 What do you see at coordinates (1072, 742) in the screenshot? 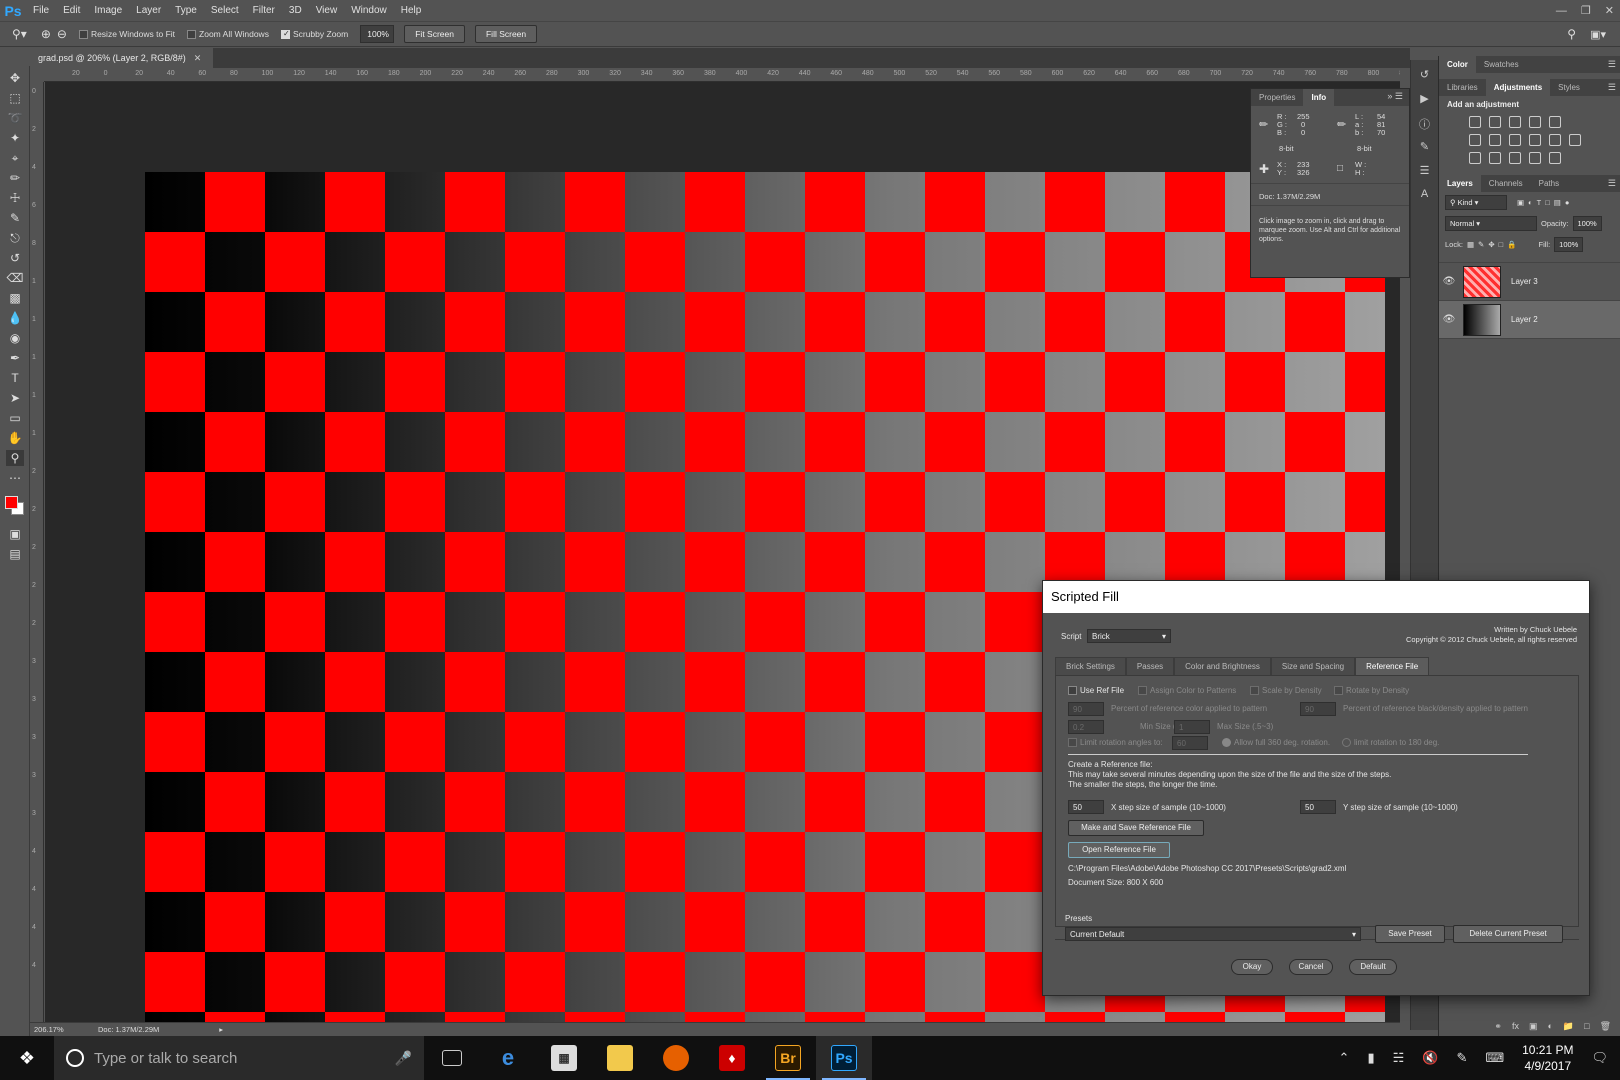
I see `limit-rotation-checkbox` at bounding box center [1072, 742].